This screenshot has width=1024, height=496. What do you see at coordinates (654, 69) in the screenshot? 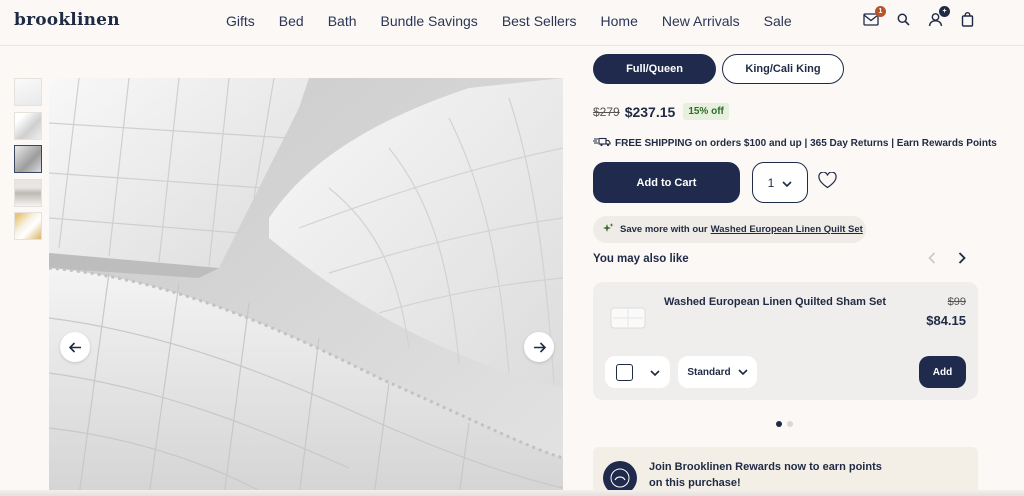
I see `size-option-full-queen: Full/Queen` at bounding box center [654, 69].